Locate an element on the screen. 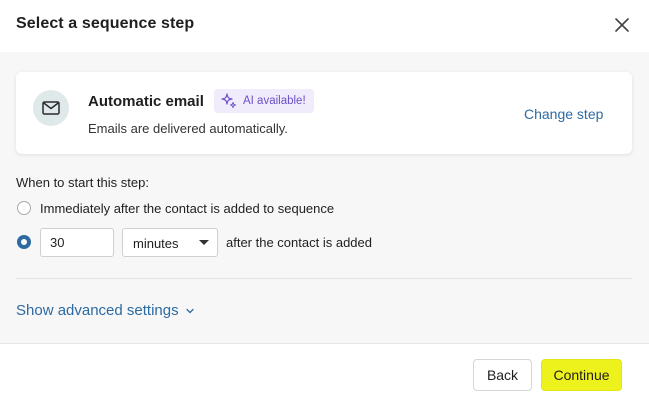 The image size is (649, 404). advanced-settings-label: Show advanced settings is located at coordinates (97, 310).